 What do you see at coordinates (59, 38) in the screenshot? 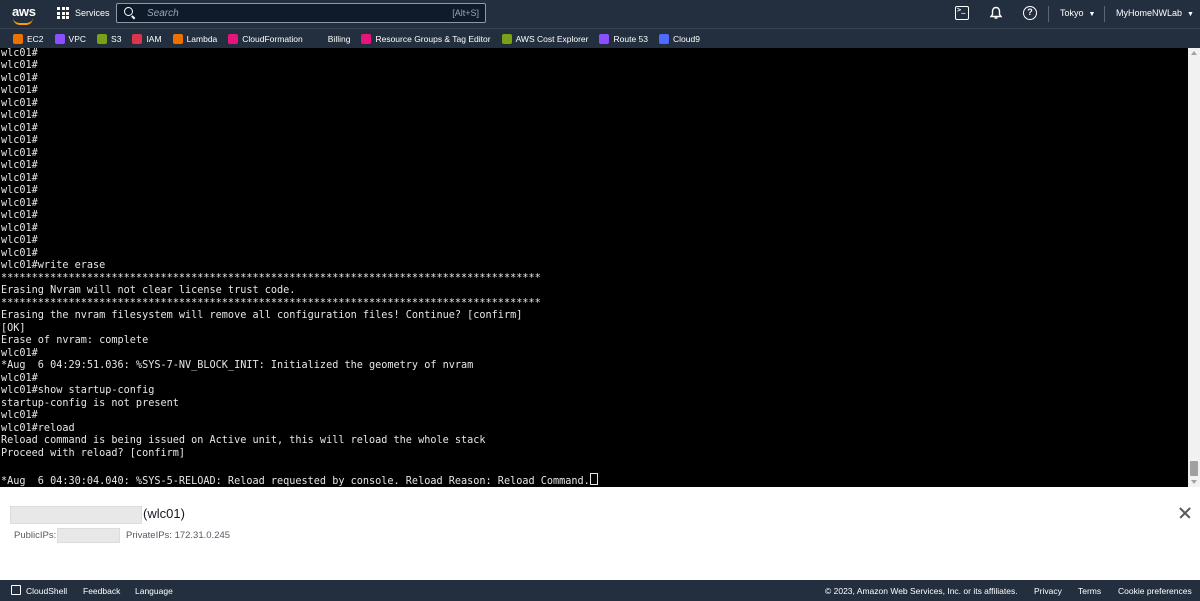
I see `vpc-icon` at bounding box center [59, 38].